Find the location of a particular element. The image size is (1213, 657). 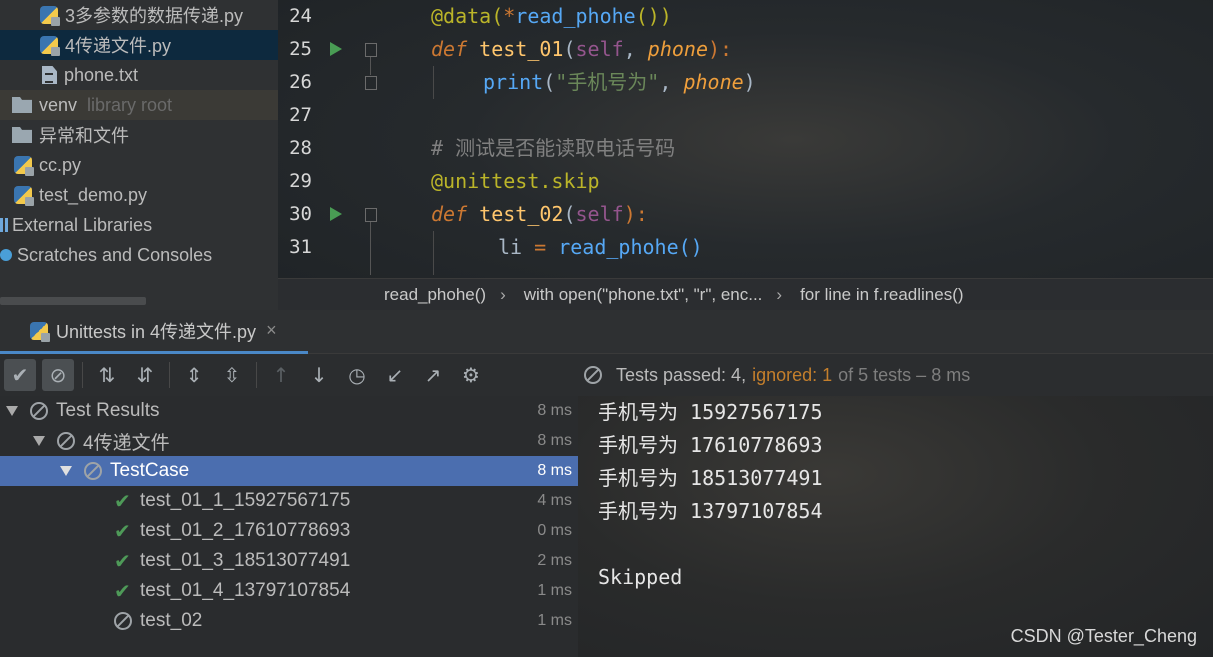

code-line-31: li = read_phohe() is located at coordinates (600, 247).